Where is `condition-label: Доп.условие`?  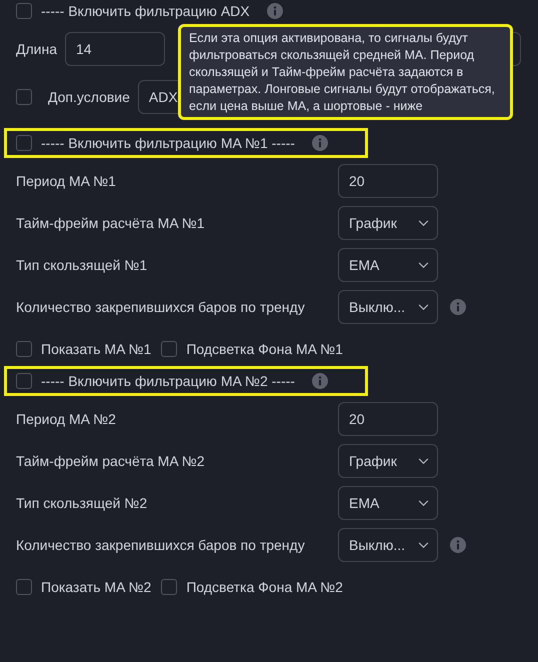 condition-label: Доп.условие is located at coordinates (89, 97).